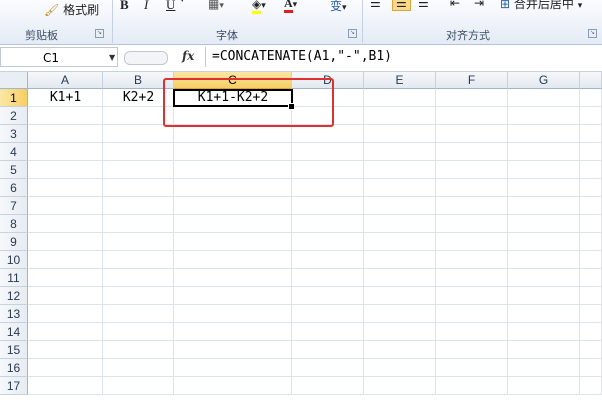 Image resolution: width=602 pixels, height=404 pixels. I want to click on column-header-g: G, so click(544, 80).